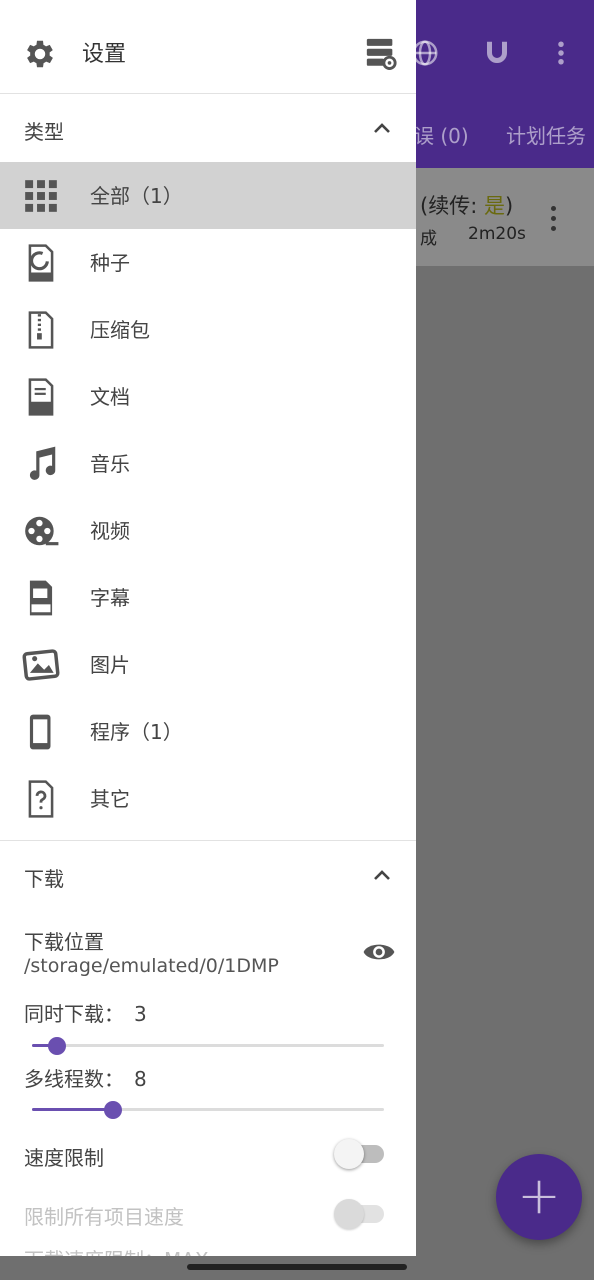 This screenshot has height=1280, width=594. I want to click on types-section-title: 类型, so click(44, 132).